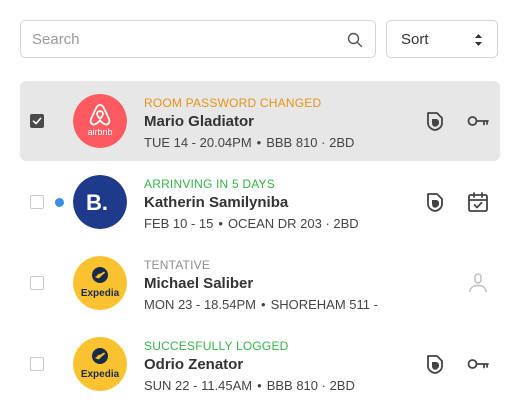  I want to click on guest-name: Michael Saliber, so click(199, 283).